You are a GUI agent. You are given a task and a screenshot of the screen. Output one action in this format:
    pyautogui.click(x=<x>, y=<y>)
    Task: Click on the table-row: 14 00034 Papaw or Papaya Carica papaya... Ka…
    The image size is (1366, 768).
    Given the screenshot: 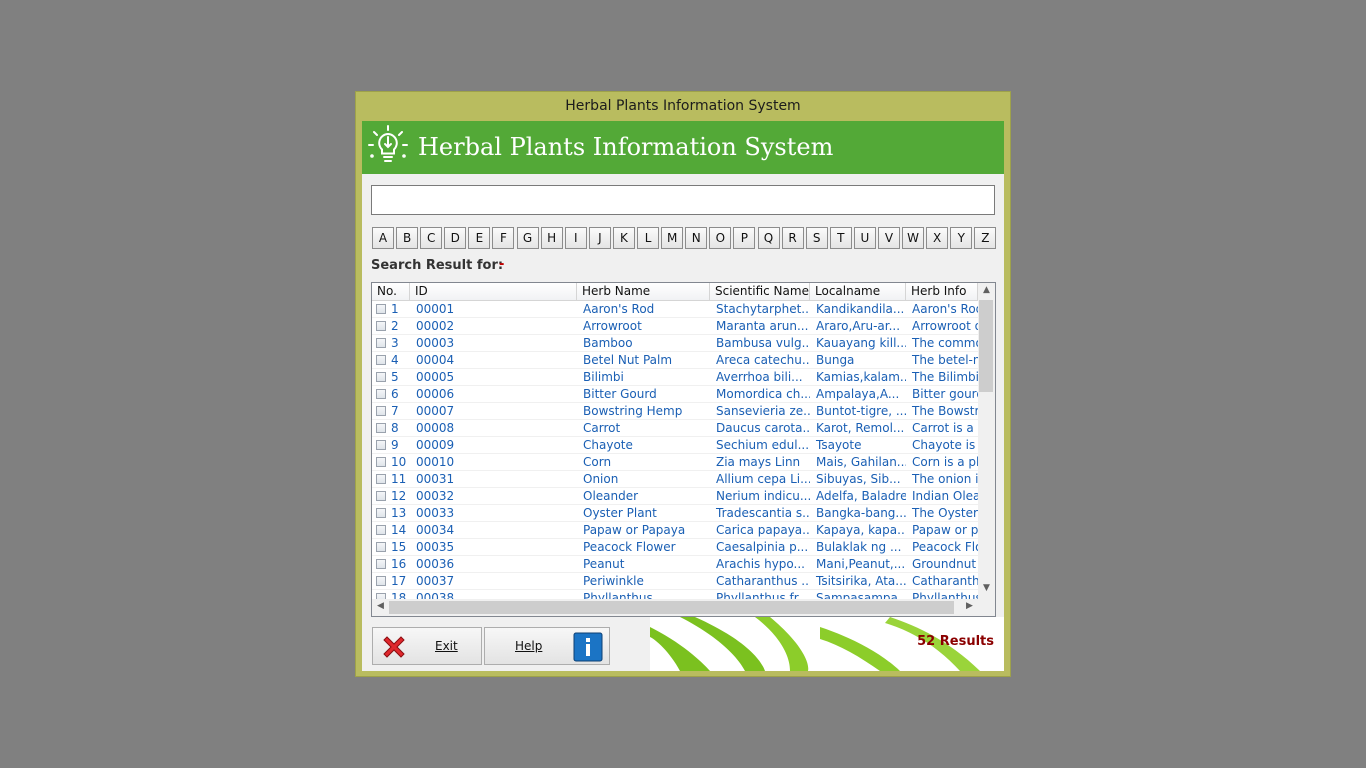 What is the action you would take?
    pyautogui.click(x=675, y=530)
    